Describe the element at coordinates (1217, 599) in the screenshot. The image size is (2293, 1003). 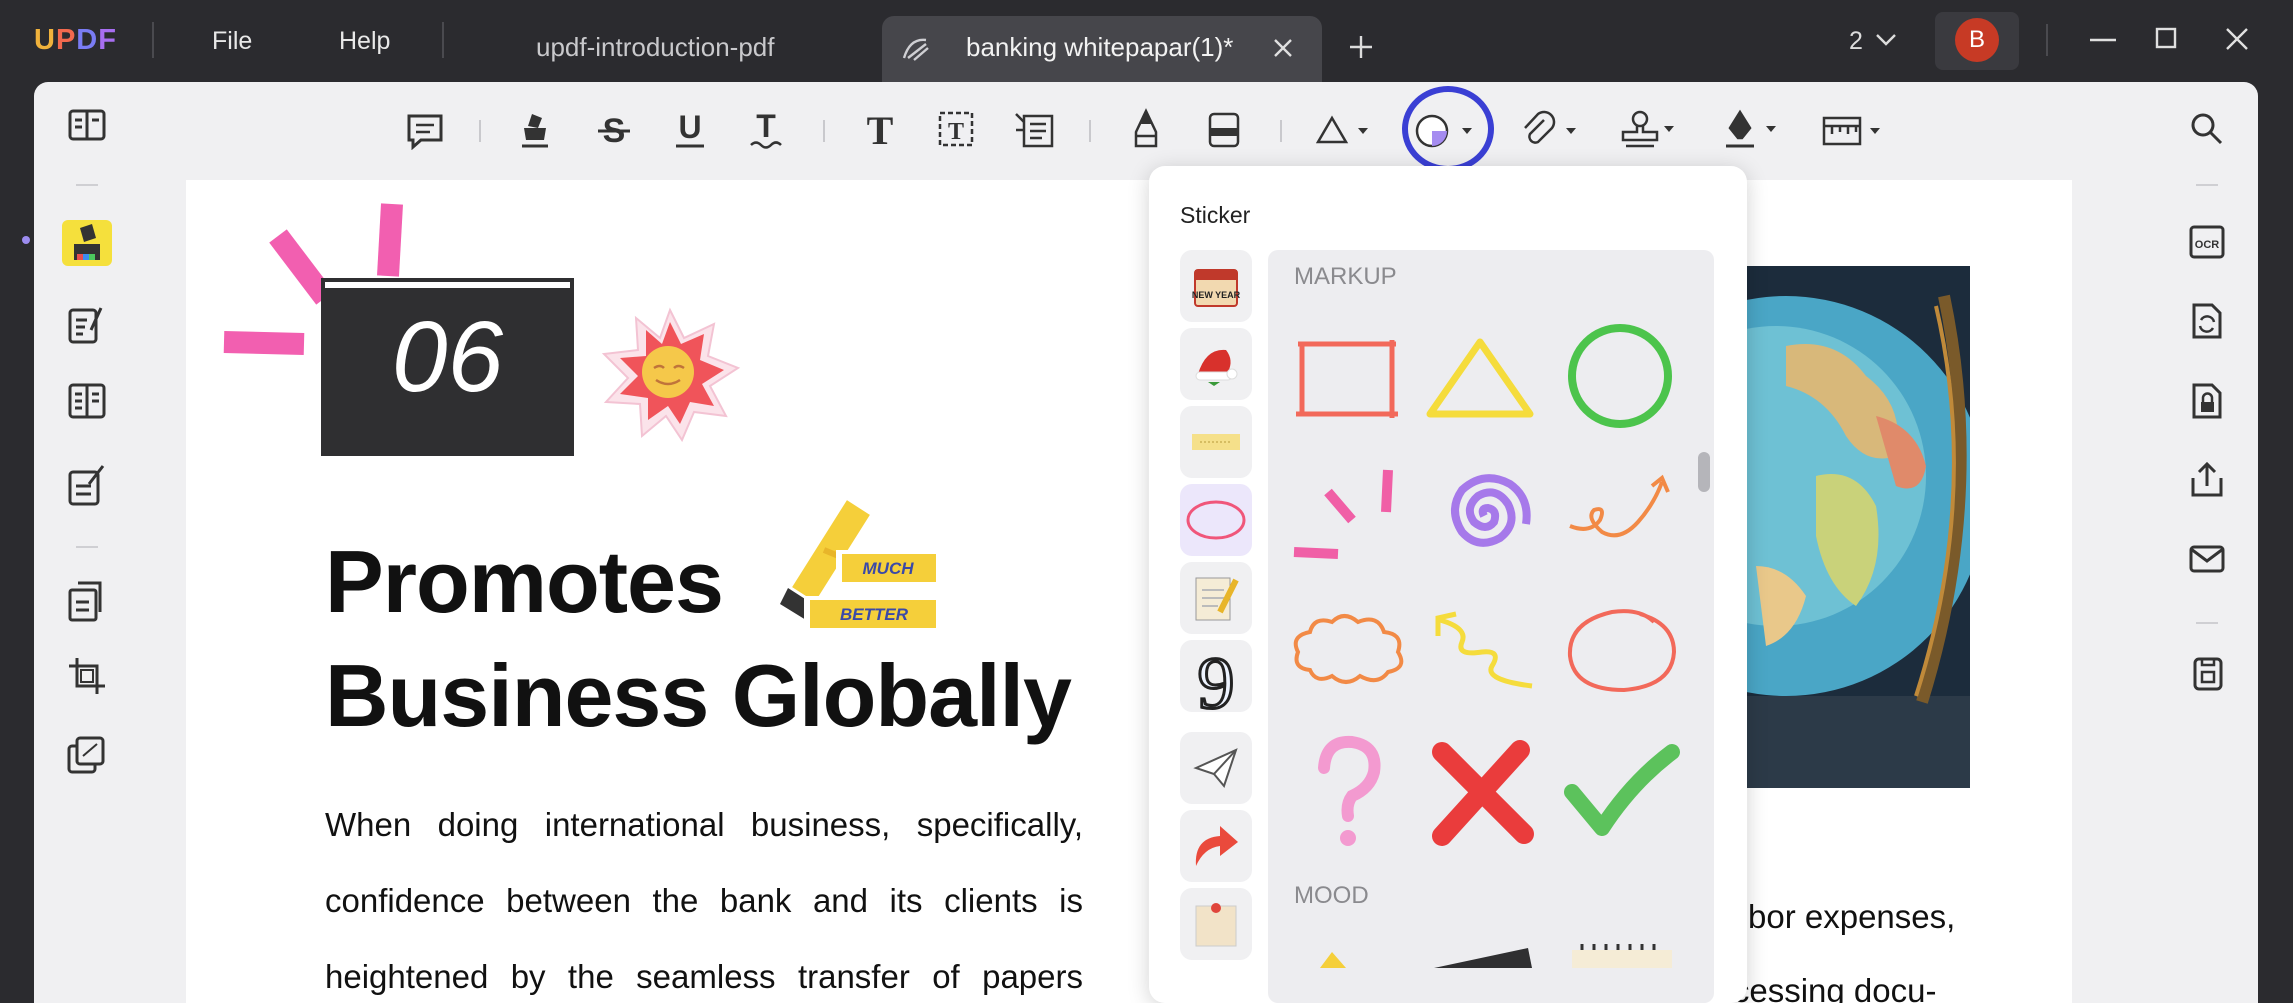
I see `notepad-sticker-icon` at that location.